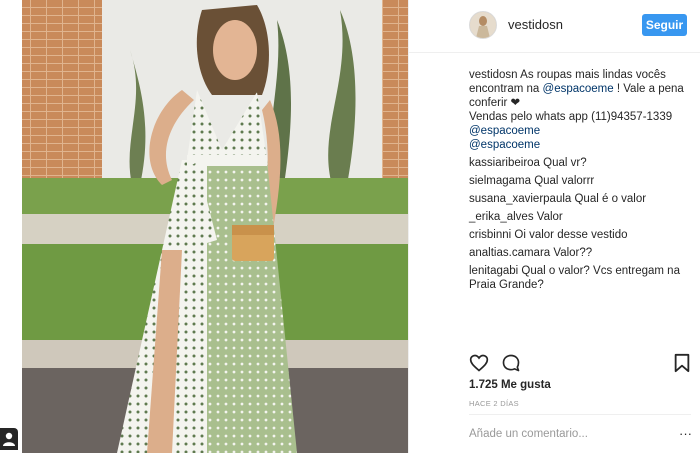  What do you see at coordinates (581, 217) in the screenshot?
I see `list-item: _erika_alves Valor` at bounding box center [581, 217].